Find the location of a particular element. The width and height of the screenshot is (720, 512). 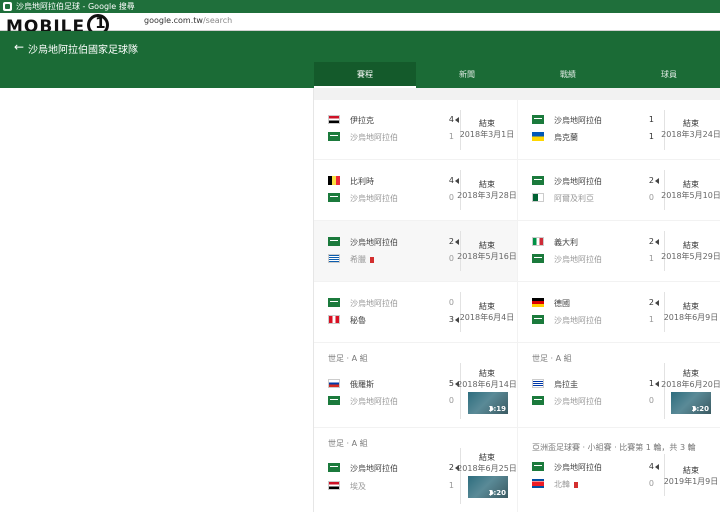

match-card: 沙烏地阿拉伯 1 烏克蘭 1 結束 2018年3月24日 is located at coordinates (619, 129).